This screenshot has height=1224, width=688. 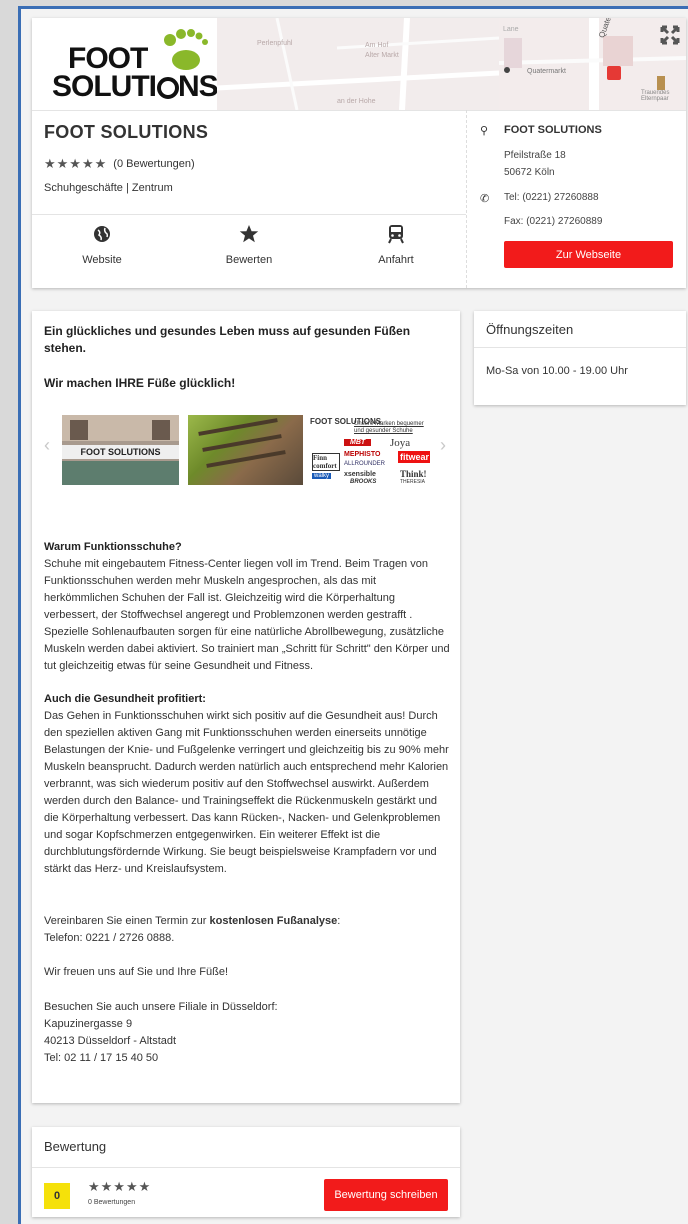 What do you see at coordinates (365, 464) in the screenshot?
I see `brand-logo: ALLROUNDER` at bounding box center [365, 464].